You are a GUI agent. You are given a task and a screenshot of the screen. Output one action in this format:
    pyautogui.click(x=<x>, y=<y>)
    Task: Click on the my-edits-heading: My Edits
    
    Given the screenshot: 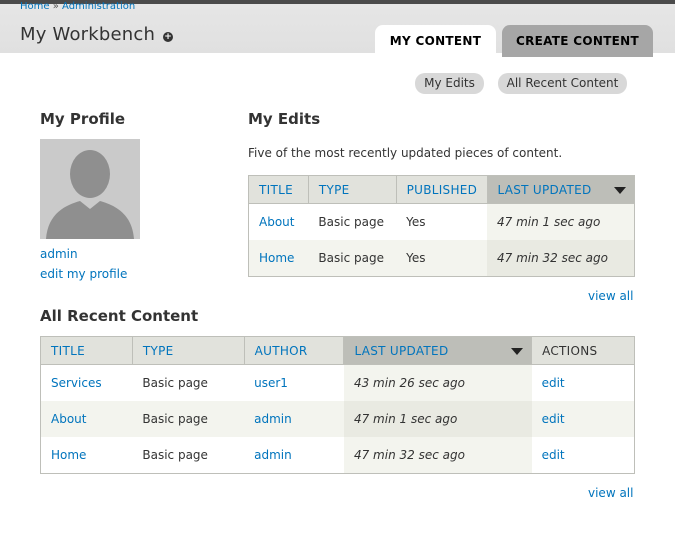 What is the action you would take?
    pyautogui.click(x=284, y=119)
    